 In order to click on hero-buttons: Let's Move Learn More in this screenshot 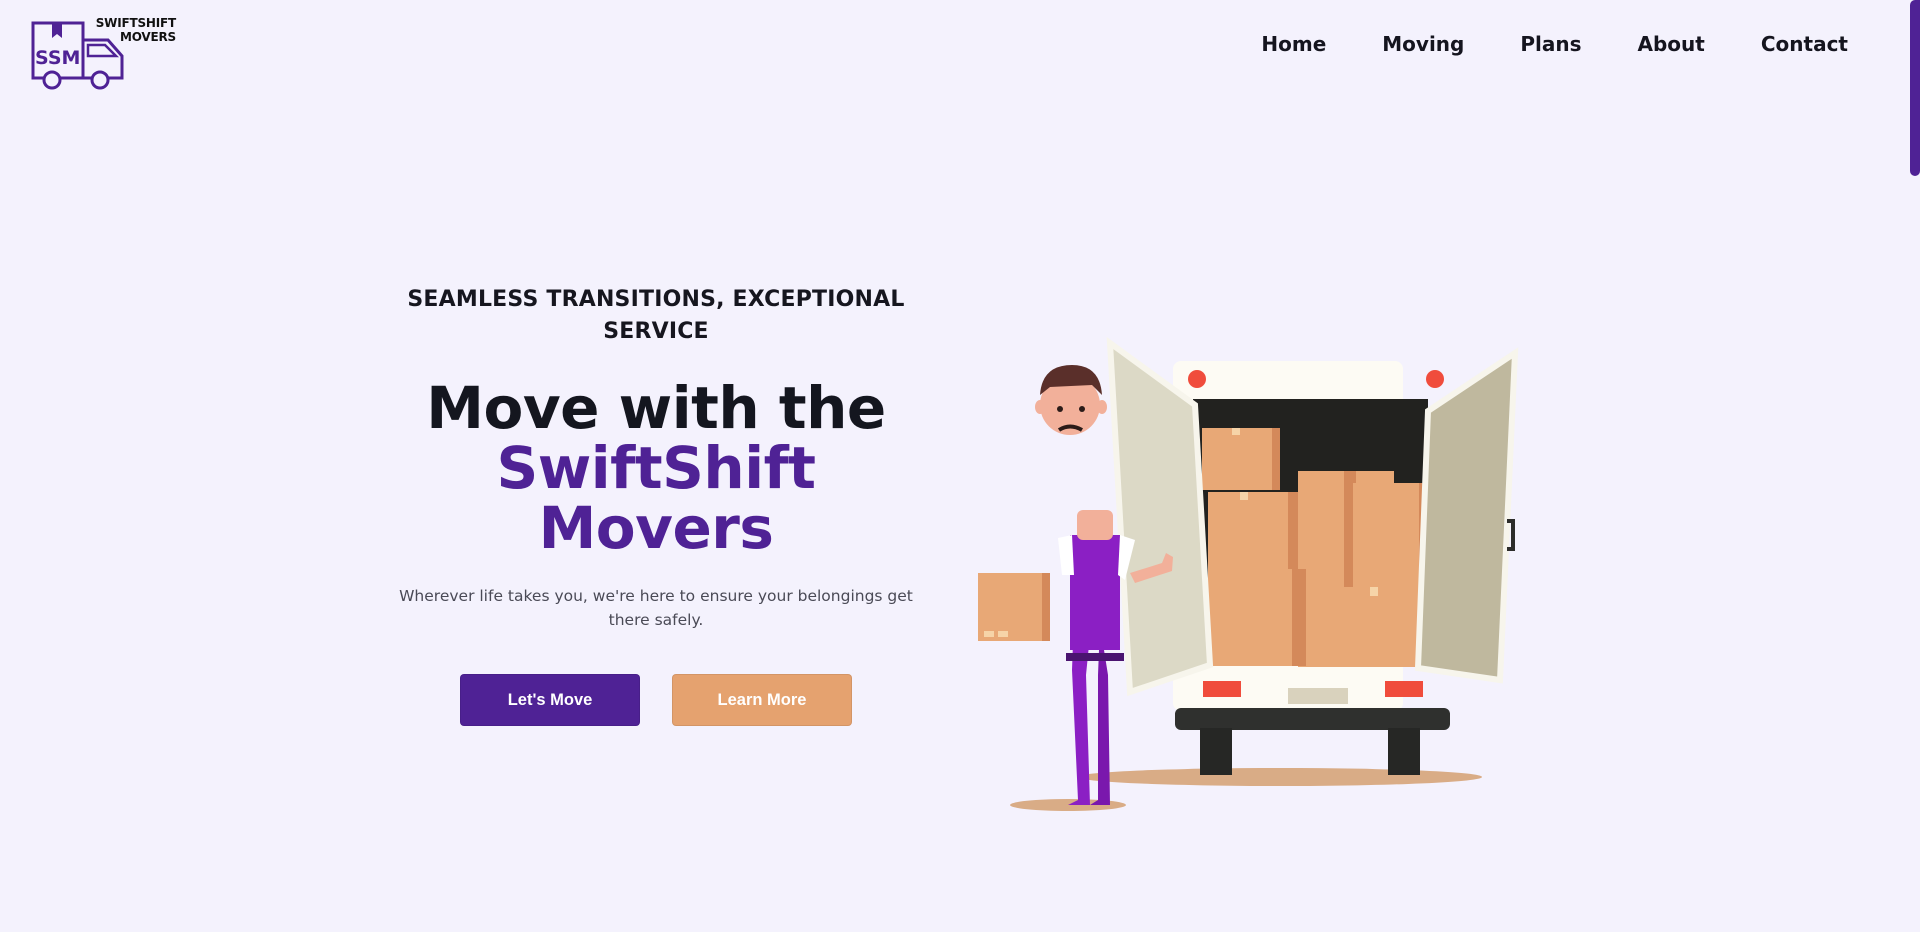, I will do `click(656, 700)`.